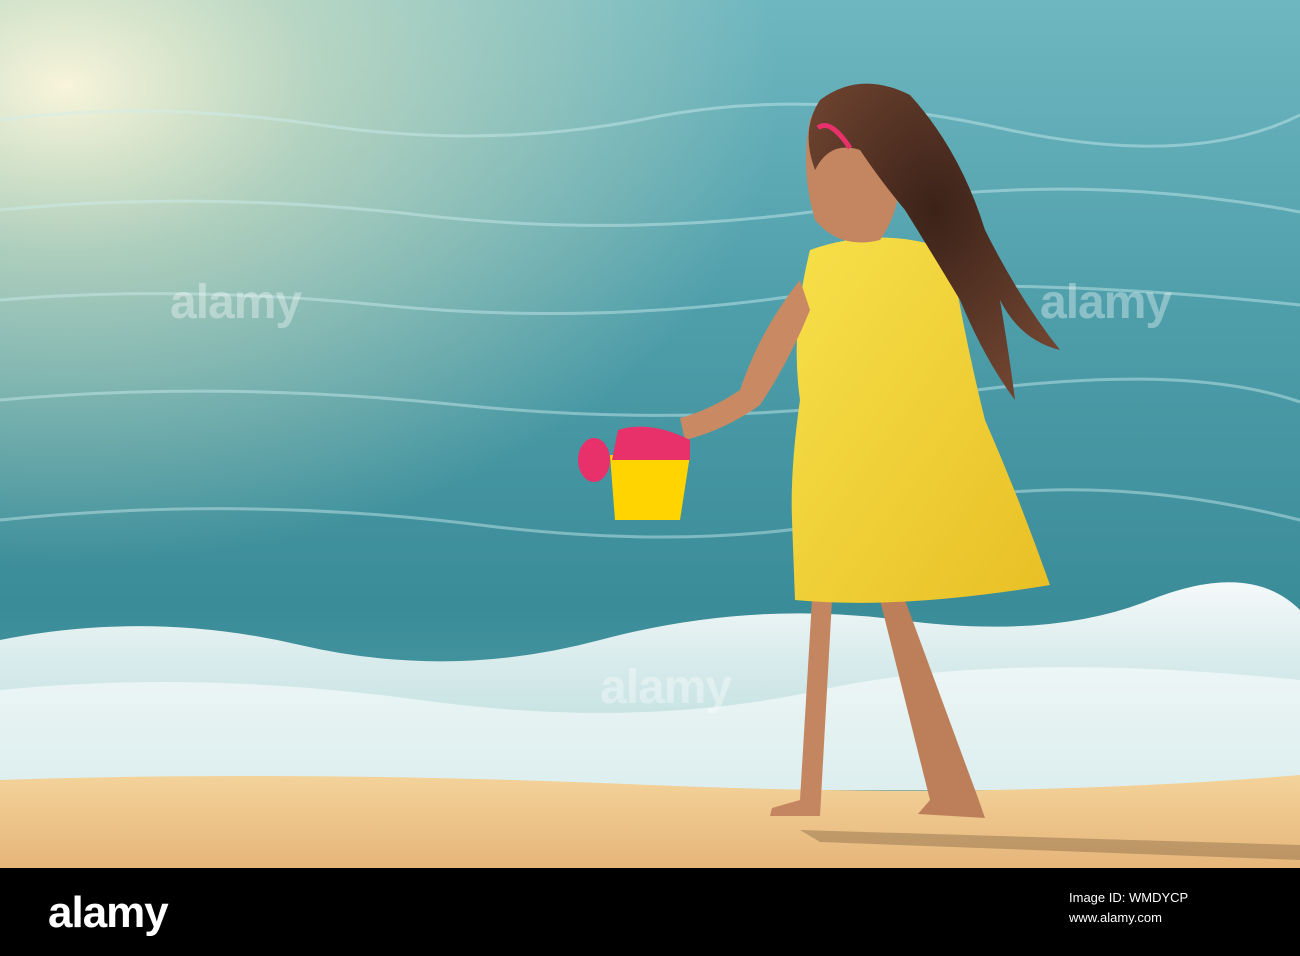 This screenshot has height=956, width=1300. What do you see at coordinates (650, 487) in the screenshot?
I see `can-body` at bounding box center [650, 487].